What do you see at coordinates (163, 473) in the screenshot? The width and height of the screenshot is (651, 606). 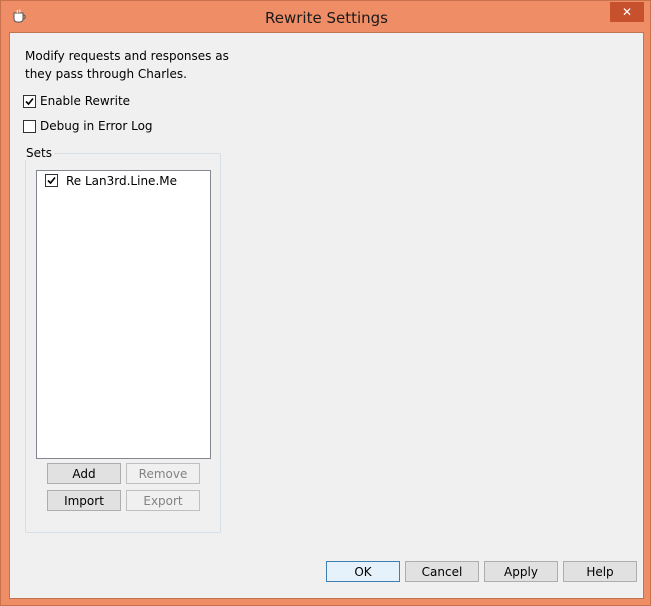 I see `remove-button: Remove` at bounding box center [163, 473].